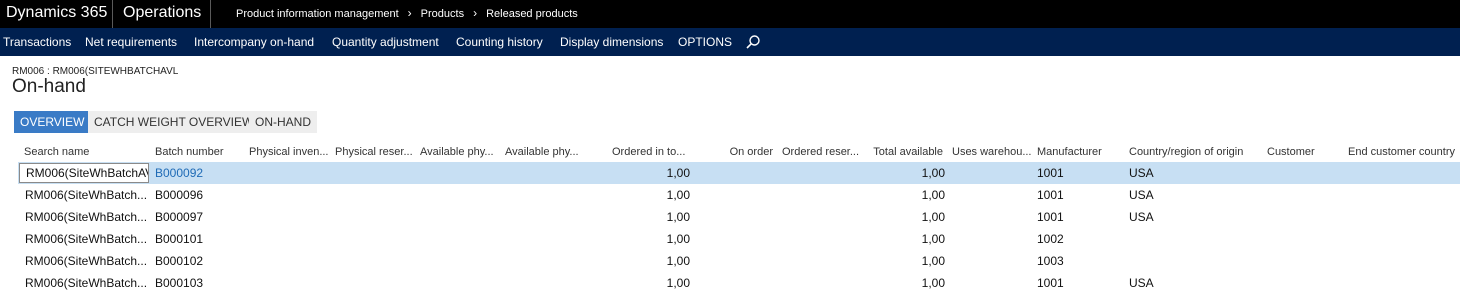 The height and width of the screenshot is (296, 1460). Describe the element at coordinates (131, 42) in the screenshot. I see `net-requirements-button: Net requirements` at that location.